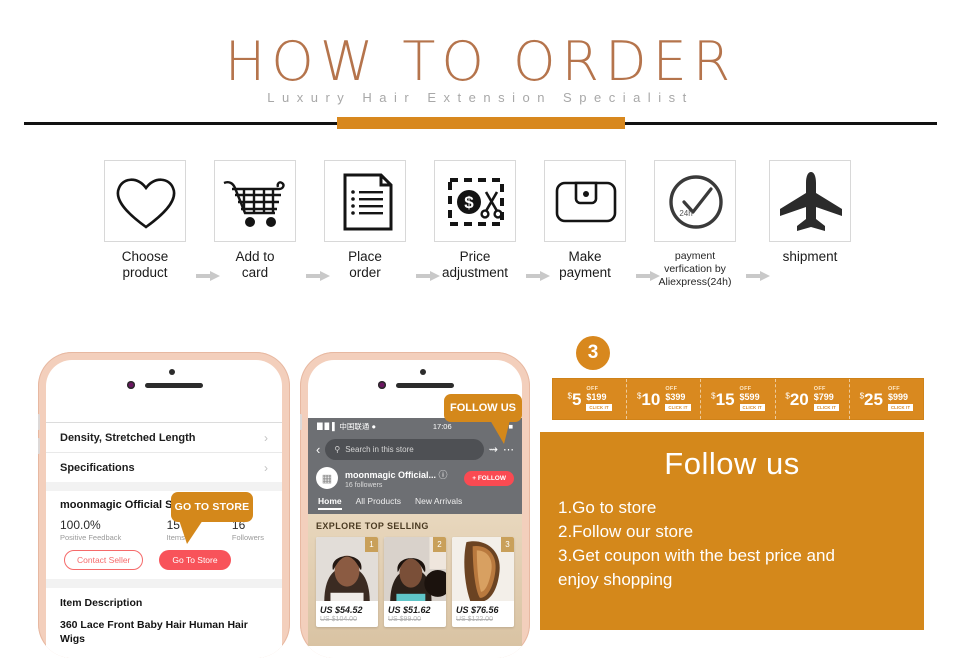  What do you see at coordinates (813, 399) in the screenshot?
I see `coupon: $20 OFF $799 CLICK IT` at bounding box center [813, 399].